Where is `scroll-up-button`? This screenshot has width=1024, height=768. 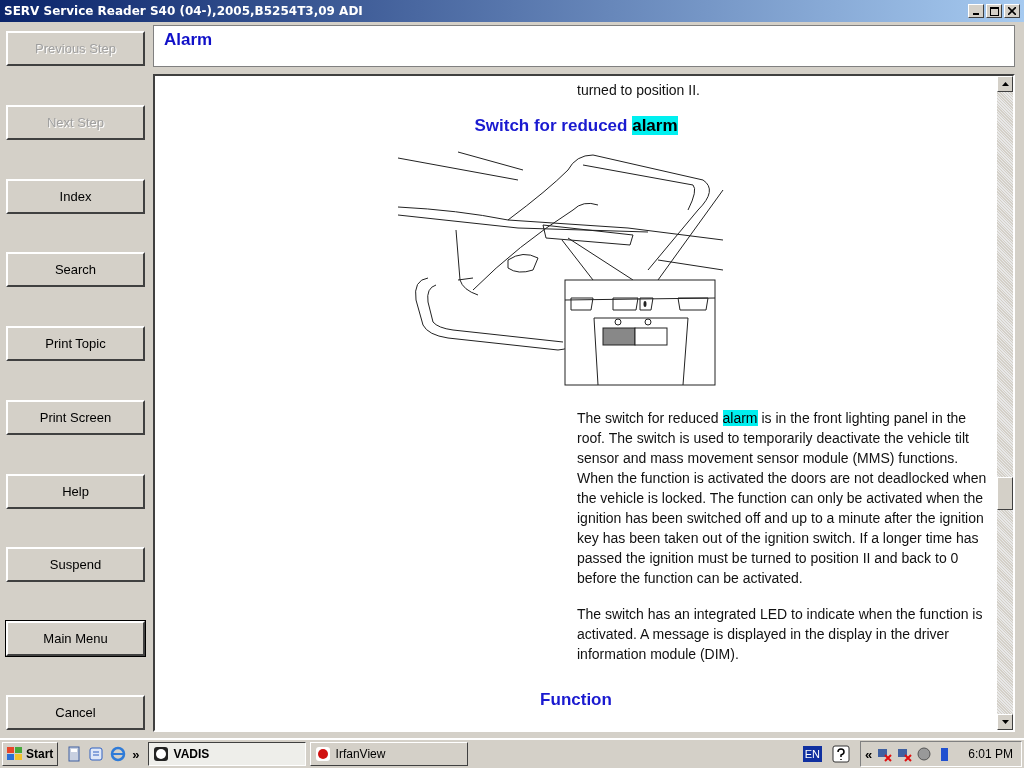 scroll-up-button is located at coordinates (1005, 84).